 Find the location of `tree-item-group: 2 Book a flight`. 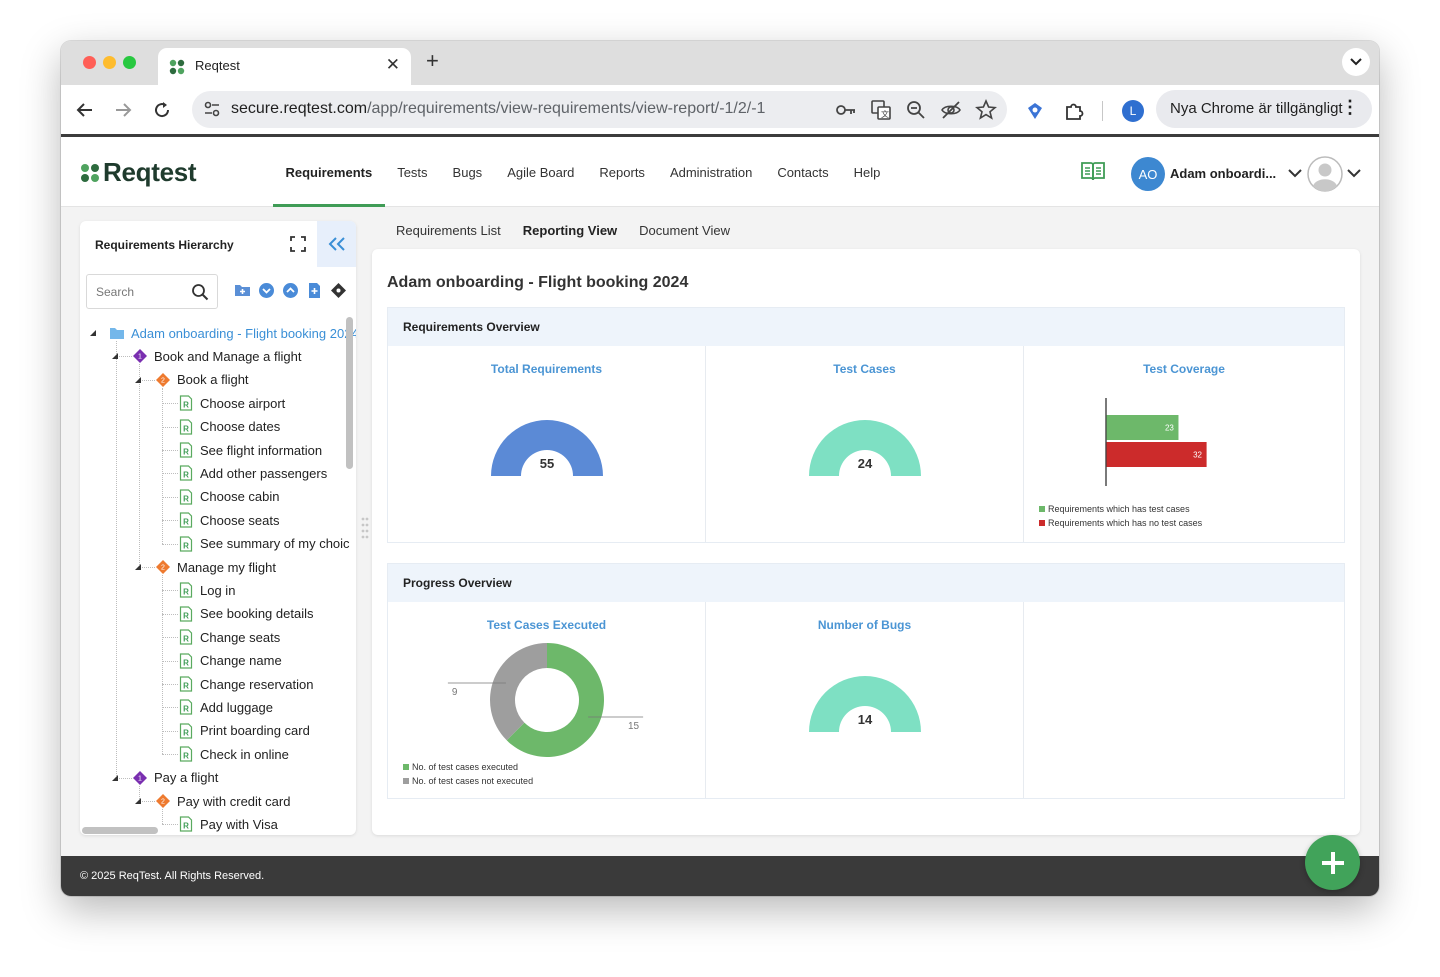

tree-item-group: 2 Book a flight is located at coordinates (202, 380).